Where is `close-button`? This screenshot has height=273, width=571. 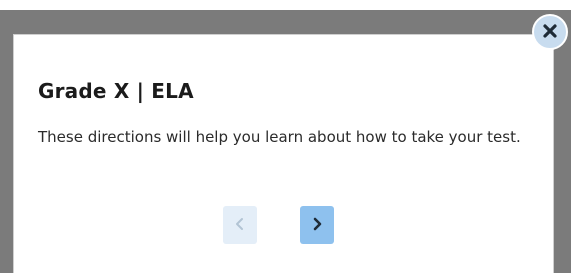 close-button is located at coordinates (550, 32).